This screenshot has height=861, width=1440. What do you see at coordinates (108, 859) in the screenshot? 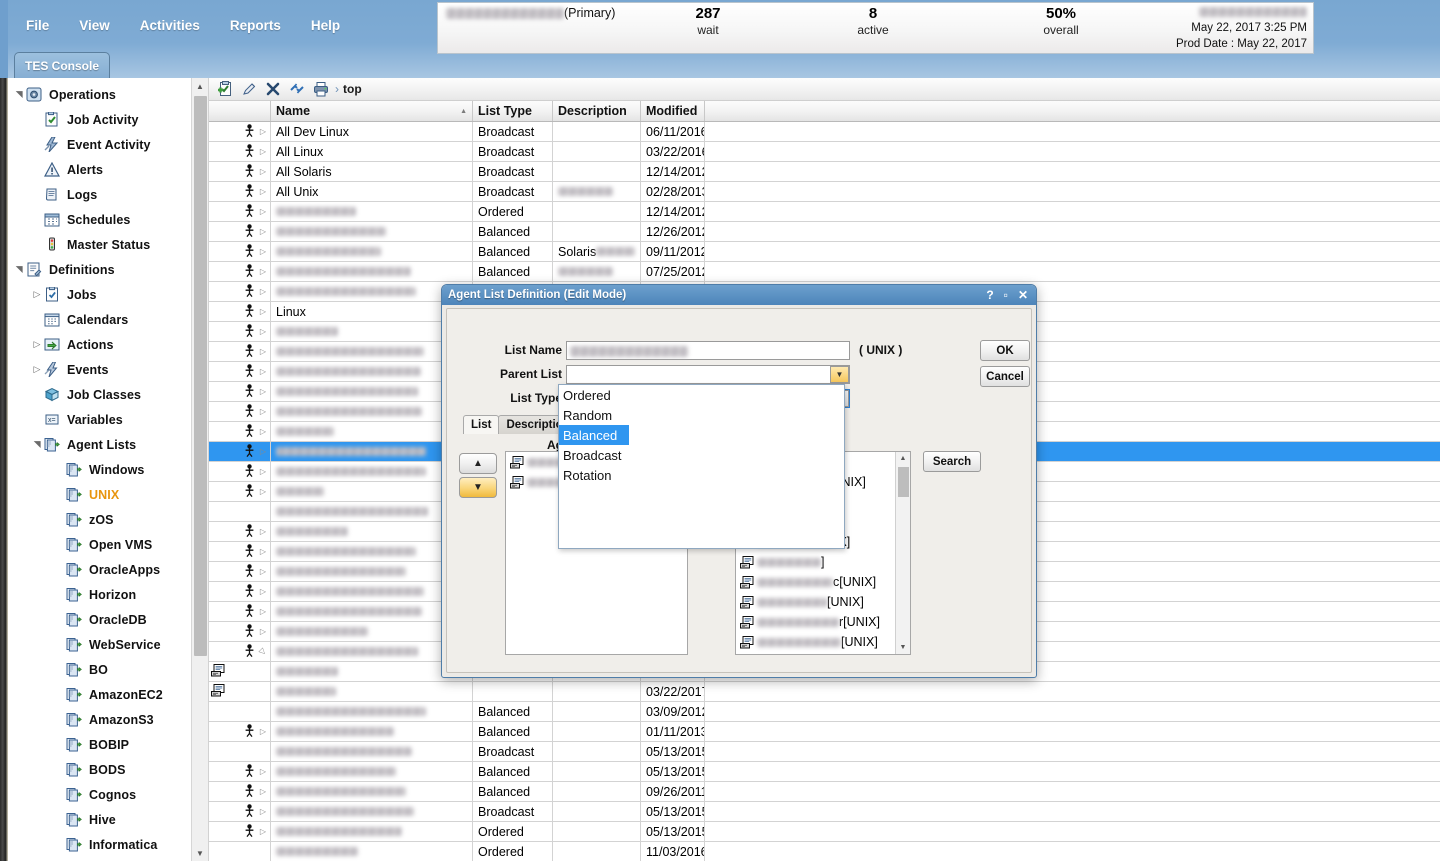
I see `sidebar-item-jdbc: JDBC` at bounding box center [108, 859].